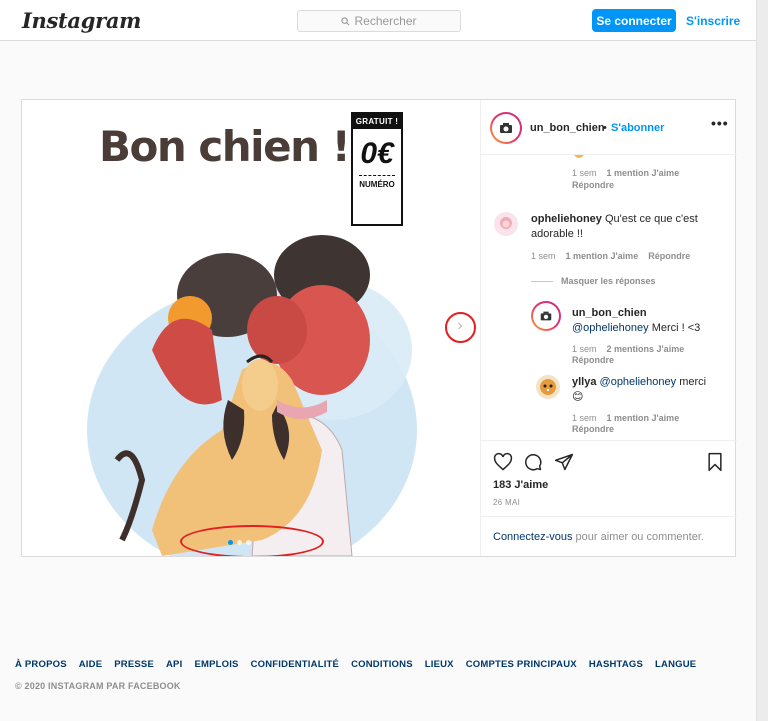 The image size is (768, 721). I want to click on login-button: Se connecter, so click(634, 20).